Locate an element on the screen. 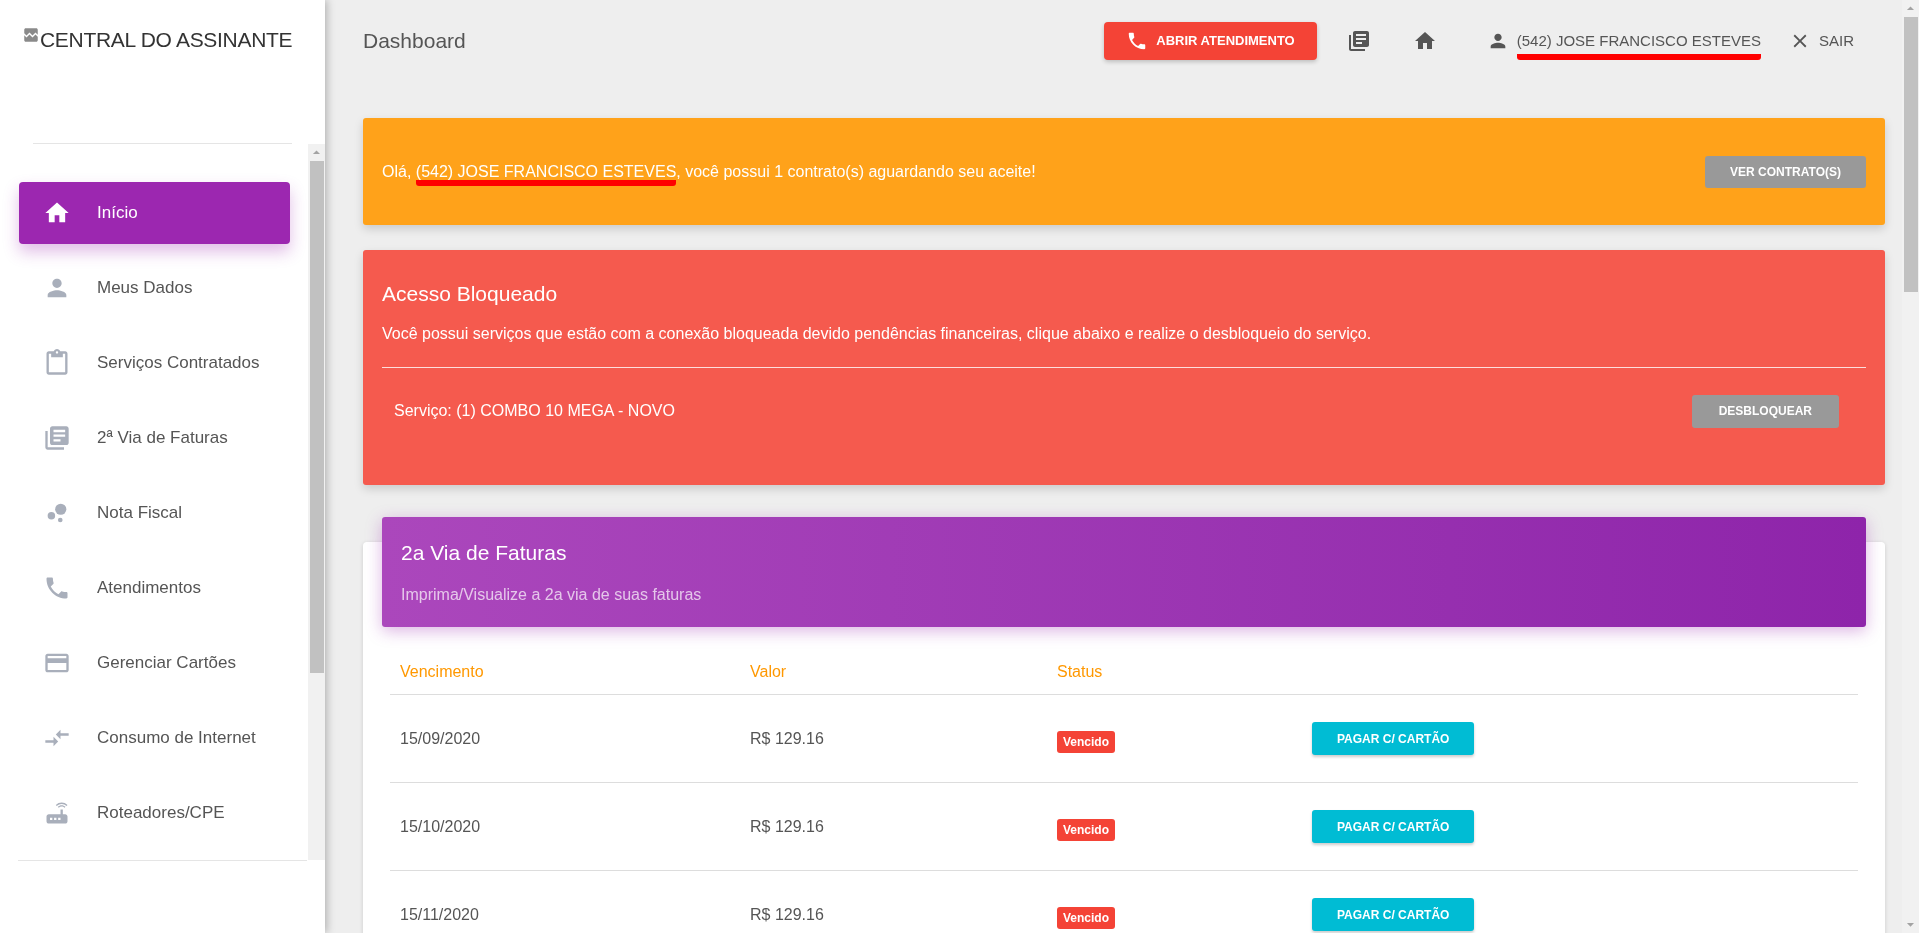  column-header: Vencimento is located at coordinates (442, 672).